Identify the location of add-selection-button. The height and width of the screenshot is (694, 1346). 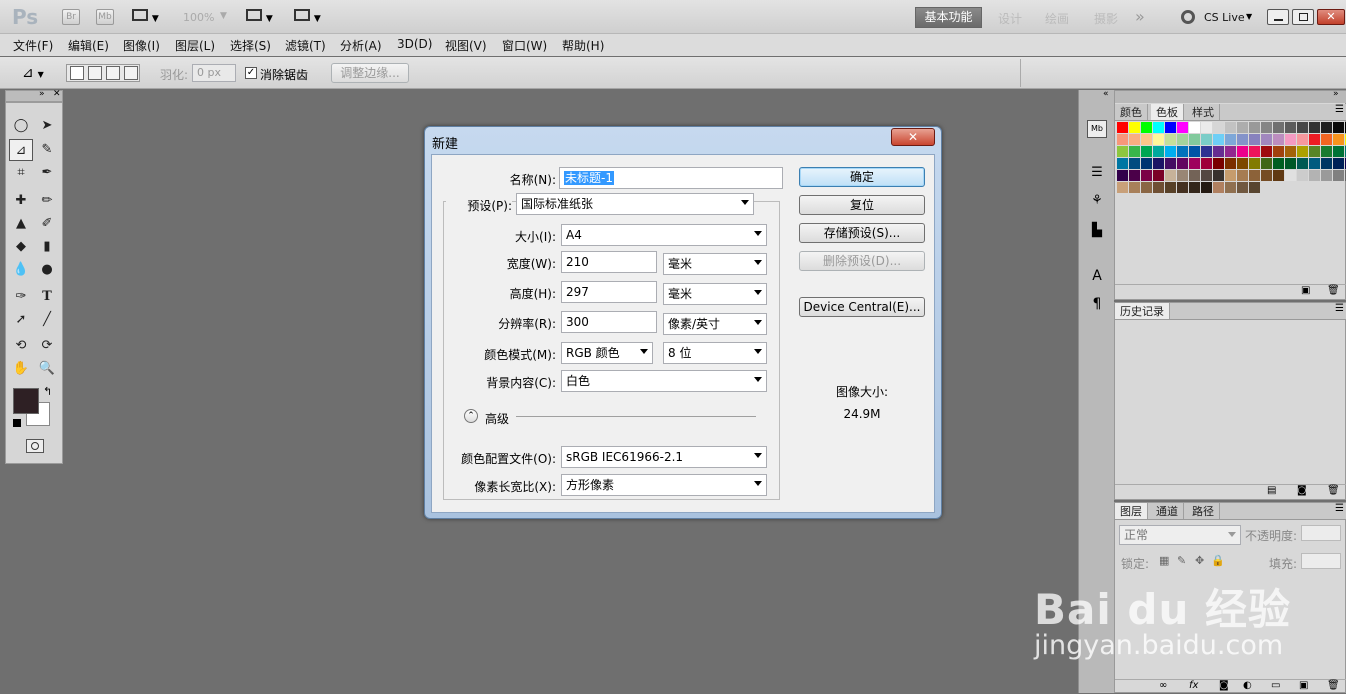
(95, 73).